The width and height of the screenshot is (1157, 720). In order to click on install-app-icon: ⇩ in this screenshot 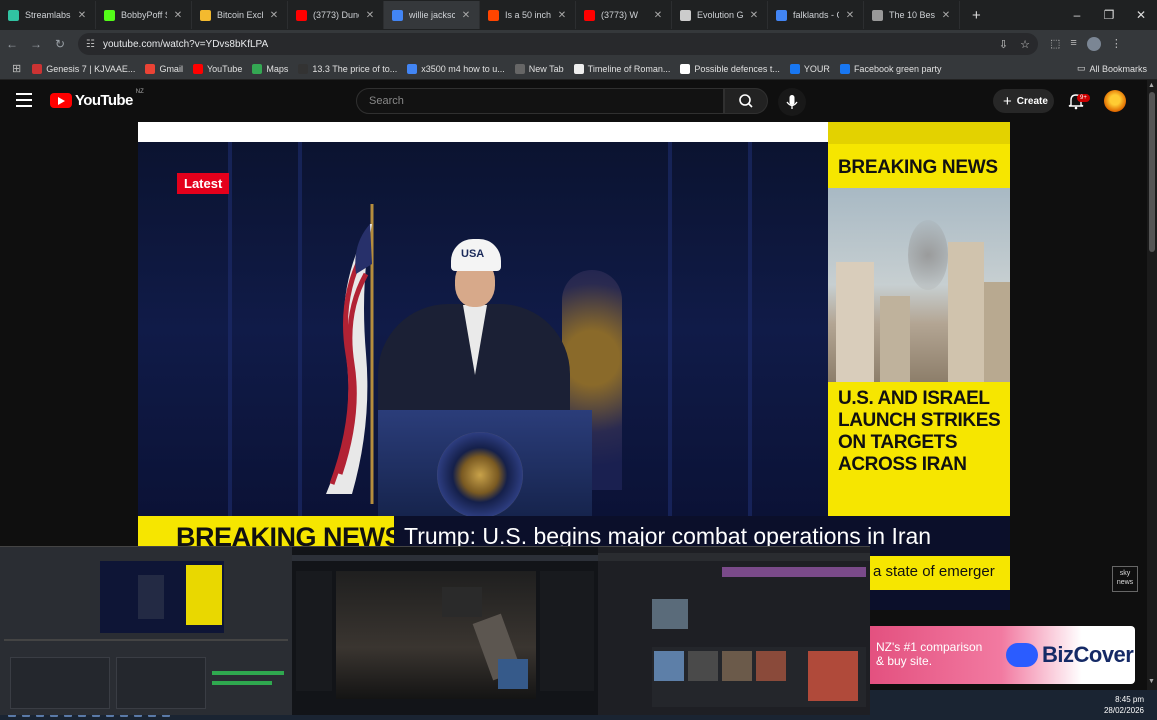, I will do `click(1003, 44)`.